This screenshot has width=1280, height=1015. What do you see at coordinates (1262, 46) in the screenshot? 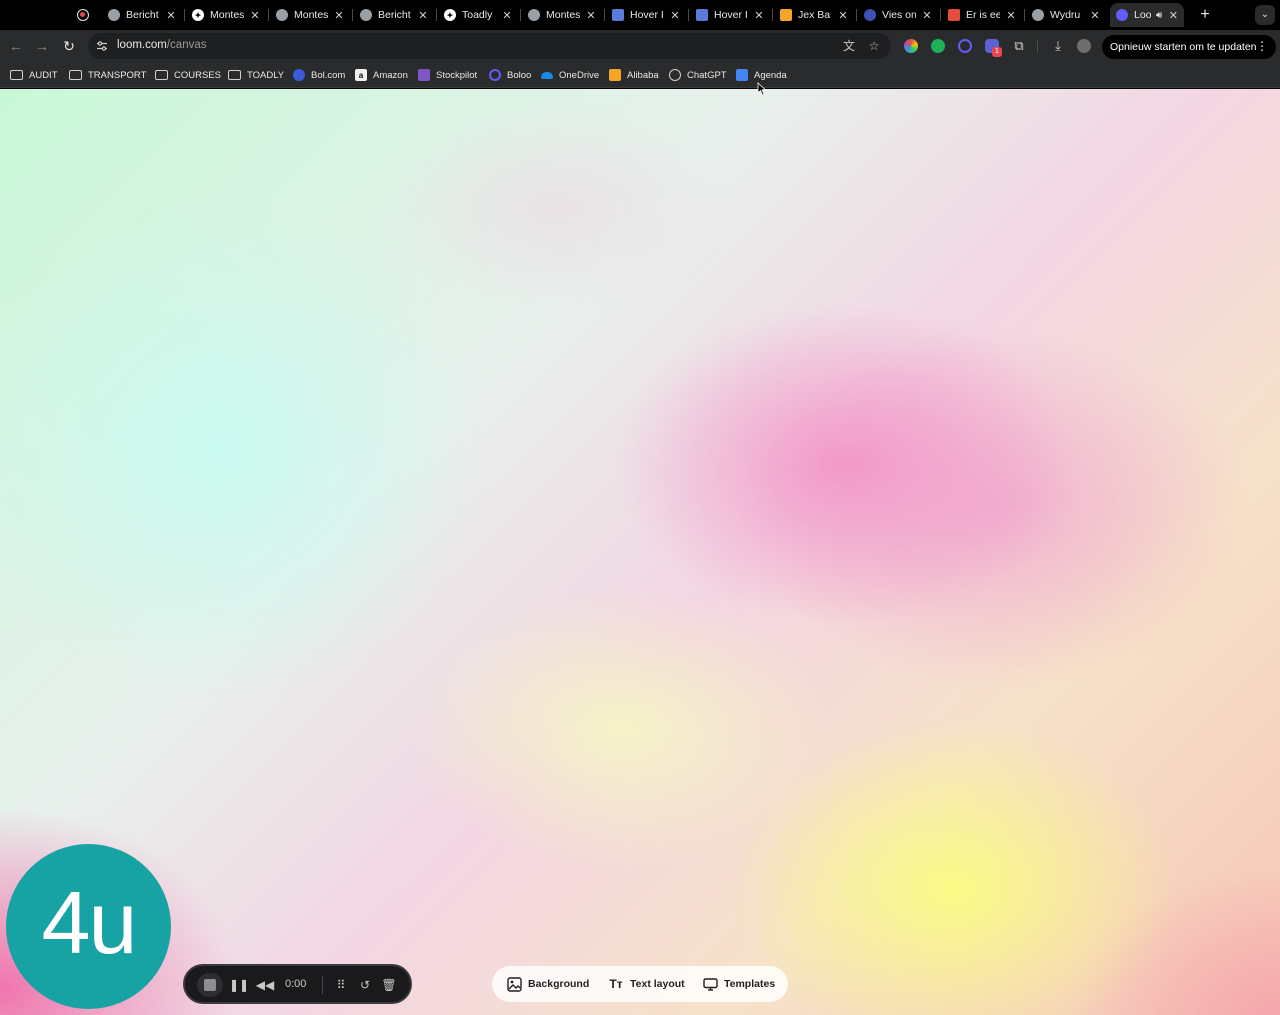
I see `menu-kebab-icon: ⋮` at bounding box center [1262, 46].